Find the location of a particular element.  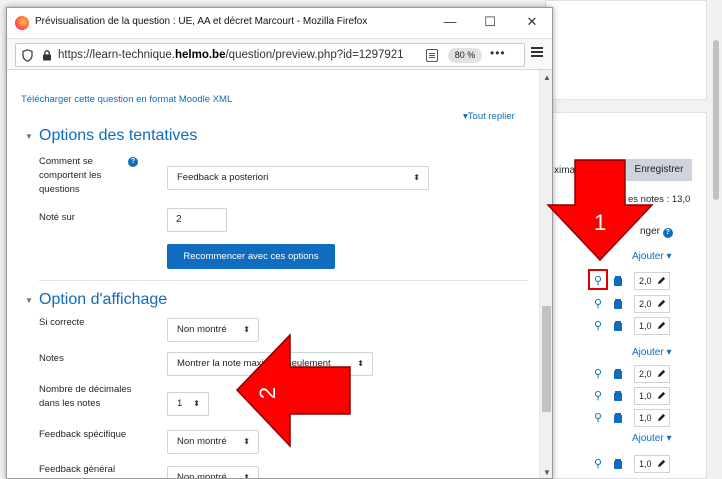

highlight-box is located at coordinates (598, 279).